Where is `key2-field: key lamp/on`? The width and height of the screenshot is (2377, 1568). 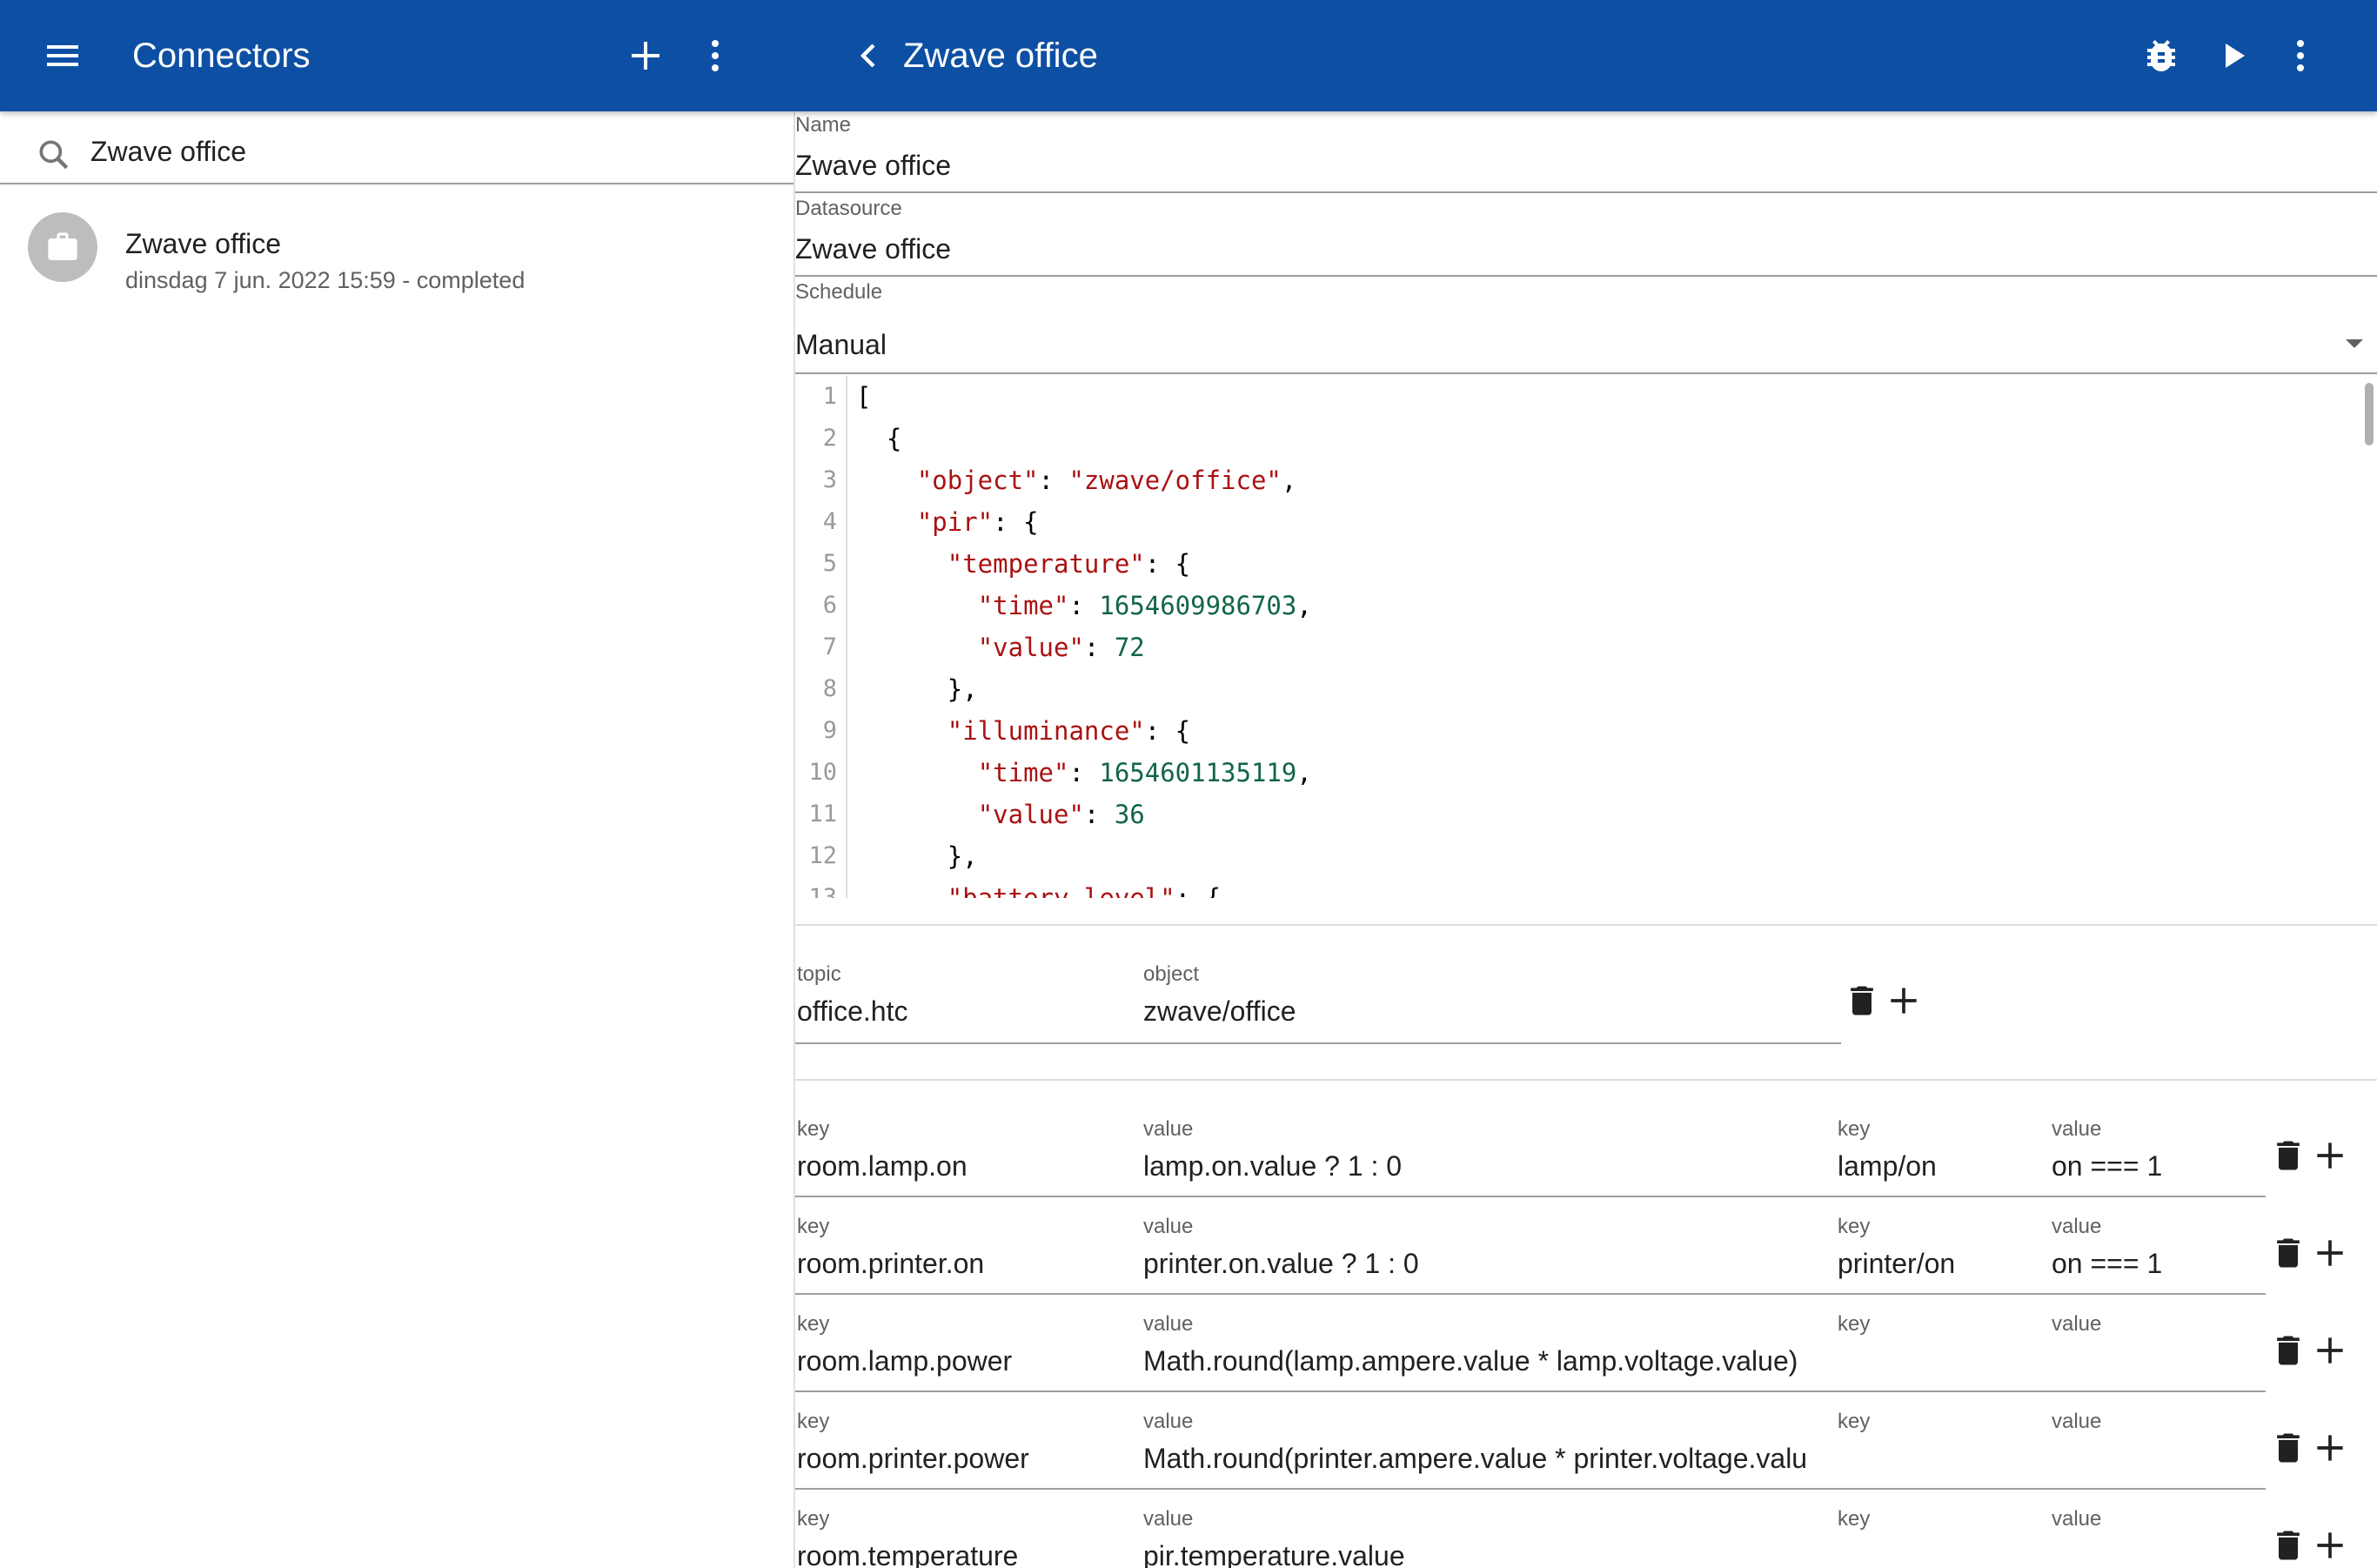
key2-field: key lamp/on is located at coordinates (1942, 1152).